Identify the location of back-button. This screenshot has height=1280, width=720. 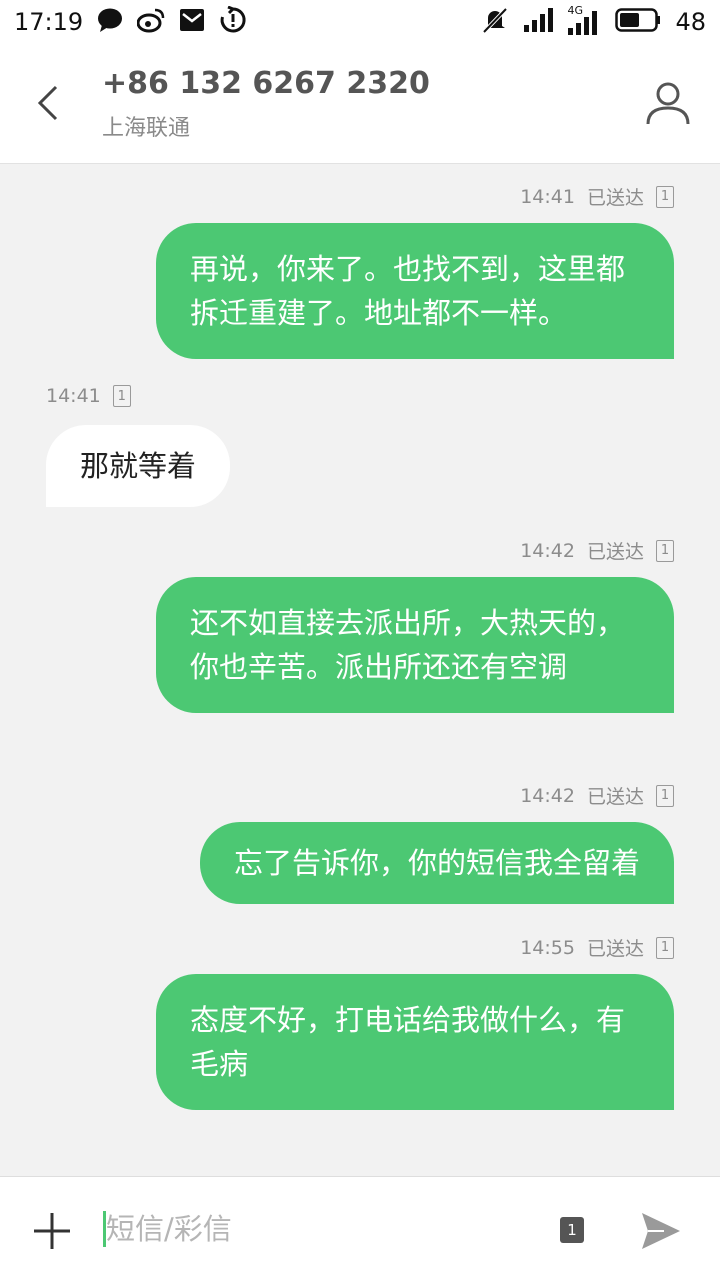
(48, 103).